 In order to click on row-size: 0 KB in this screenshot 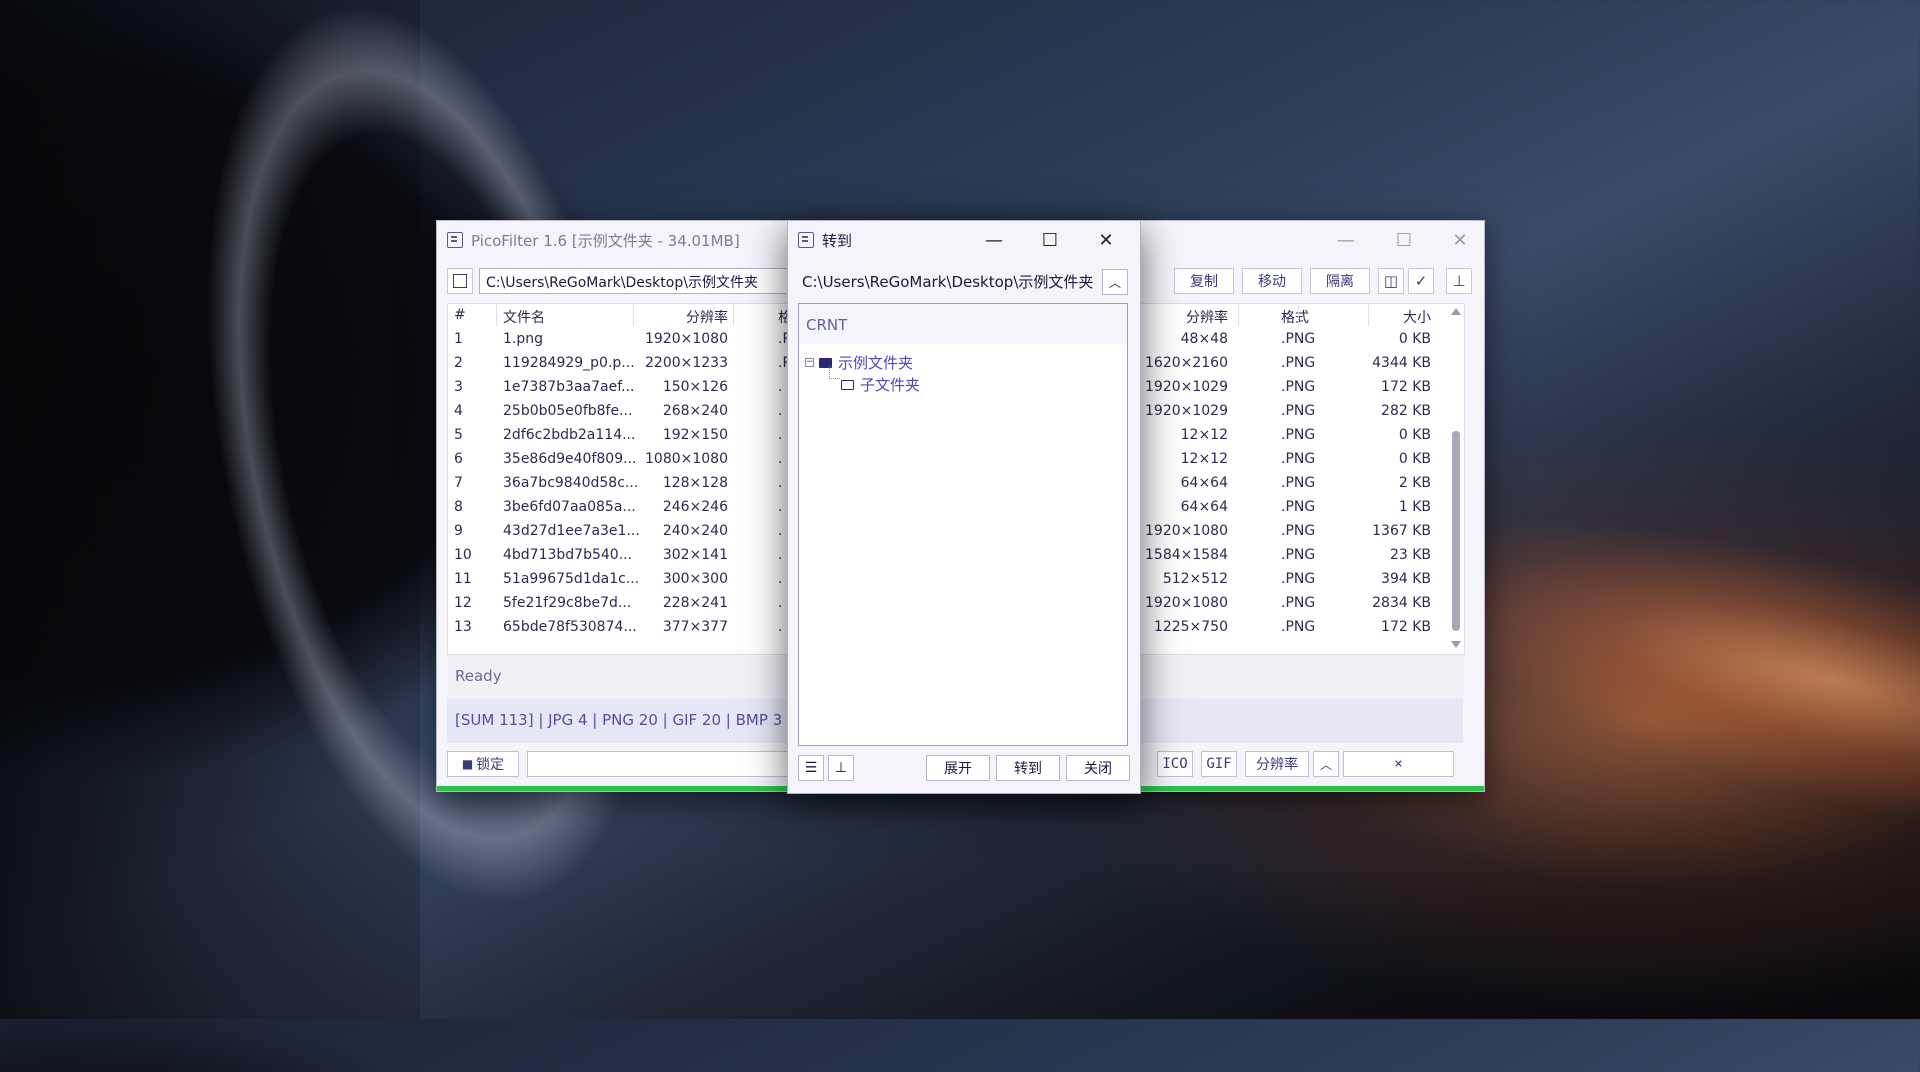, I will do `click(1414, 339)`.